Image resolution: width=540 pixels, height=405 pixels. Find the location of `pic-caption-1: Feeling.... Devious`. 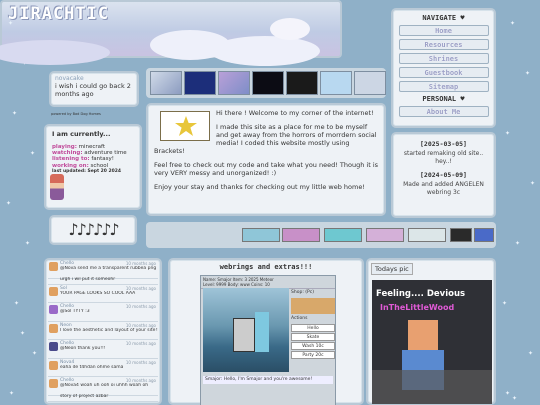

pic-caption-1: Feeling.... Devious is located at coordinates (421, 294).